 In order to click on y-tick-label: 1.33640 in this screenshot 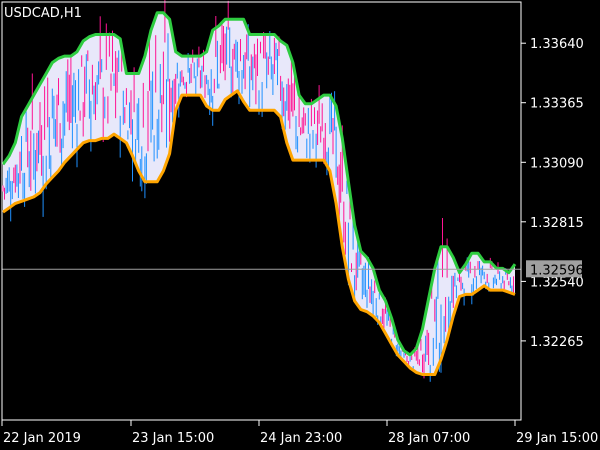, I will do `click(557, 44)`.